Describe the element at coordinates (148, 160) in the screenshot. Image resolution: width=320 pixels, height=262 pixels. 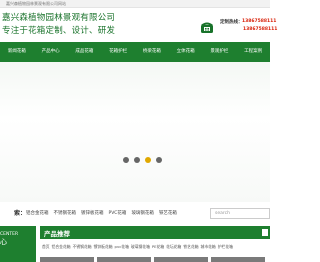
I see `banner-dot-3-active` at that location.